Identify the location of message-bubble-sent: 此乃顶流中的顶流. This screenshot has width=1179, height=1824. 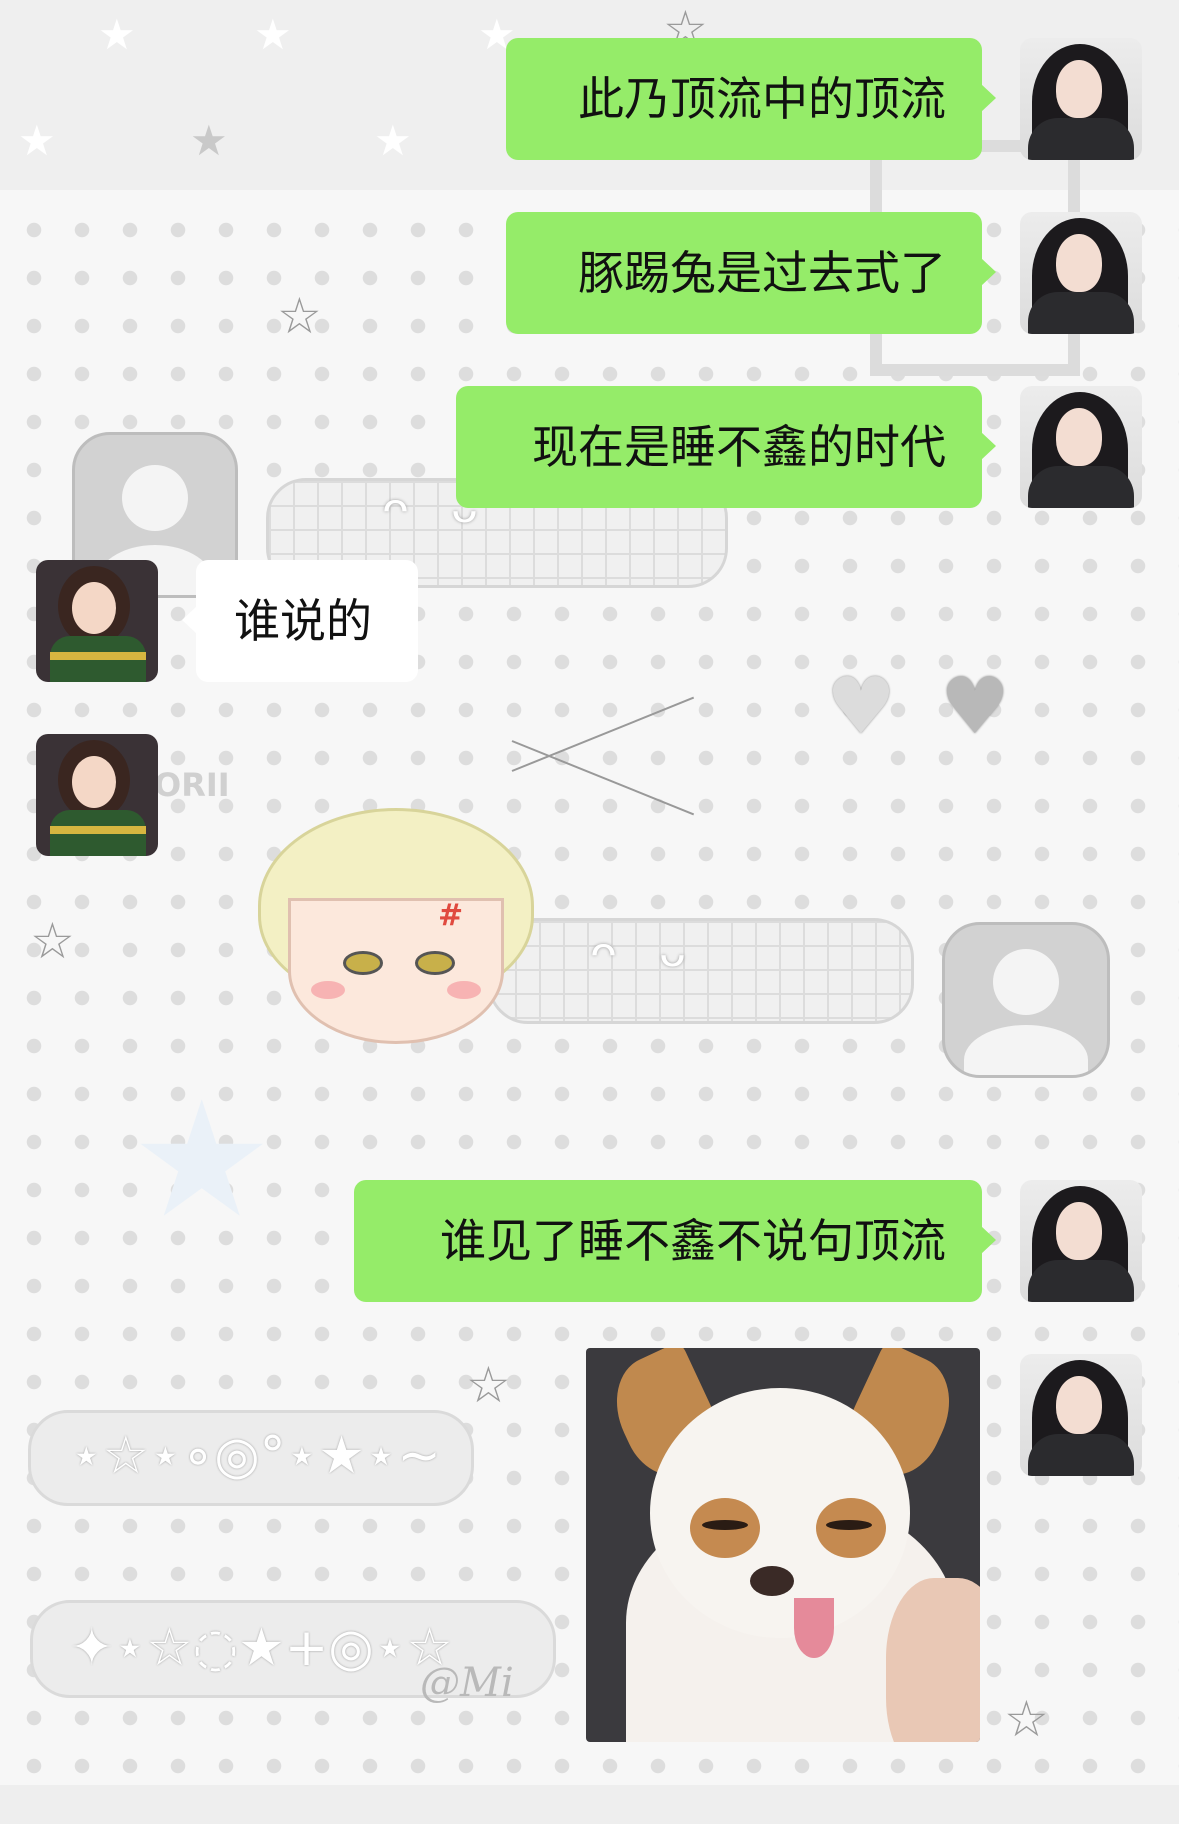
(751, 99).